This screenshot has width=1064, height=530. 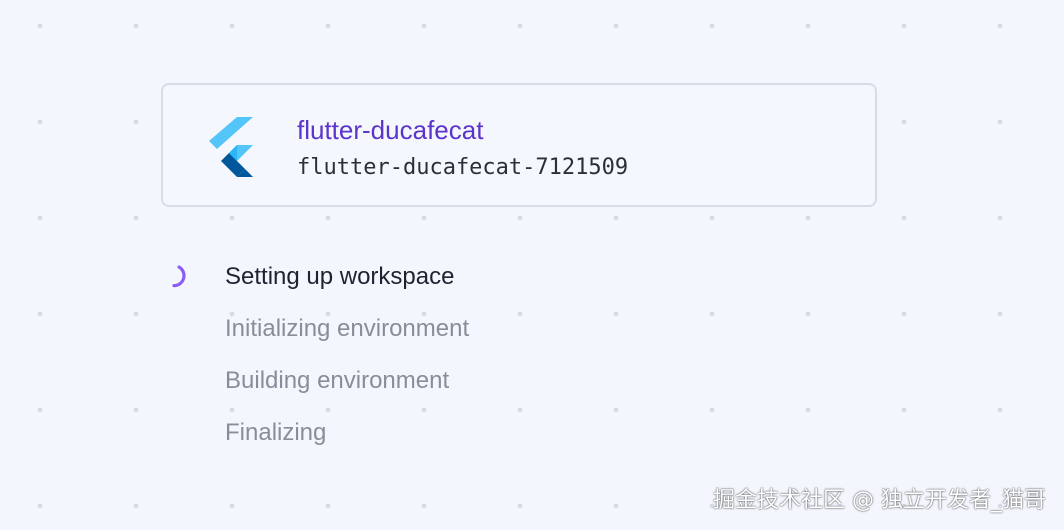 What do you see at coordinates (347, 328) in the screenshot?
I see `step-initializing-environment: Initializing environment` at bounding box center [347, 328].